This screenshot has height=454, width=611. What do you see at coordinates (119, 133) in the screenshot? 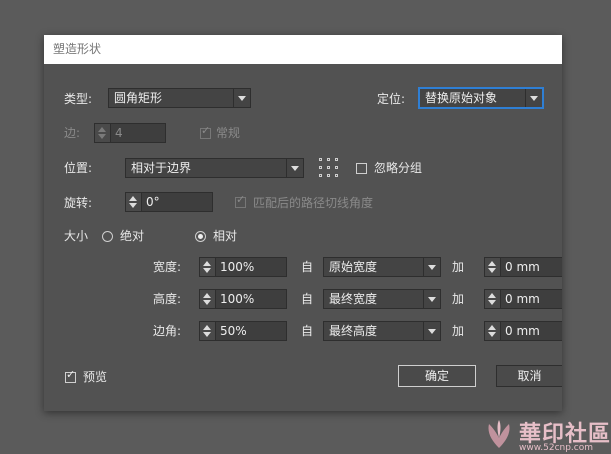
I see `sides-value: 4` at bounding box center [119, 133].